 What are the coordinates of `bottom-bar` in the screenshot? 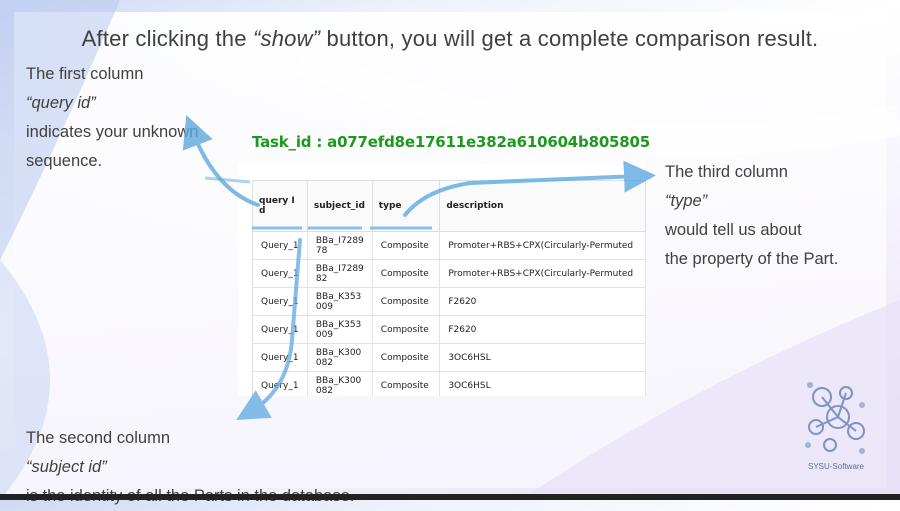 It's located at (450, 497).